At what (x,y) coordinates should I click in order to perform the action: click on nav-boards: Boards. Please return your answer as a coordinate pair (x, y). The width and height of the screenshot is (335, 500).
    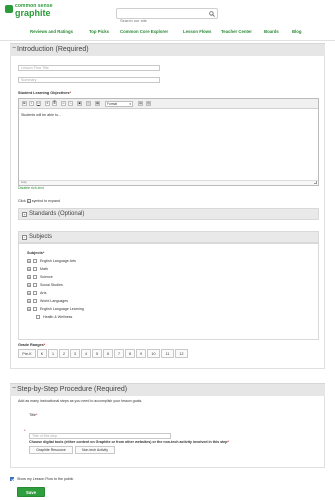
    Looking at the image, I should click on (271, 31).